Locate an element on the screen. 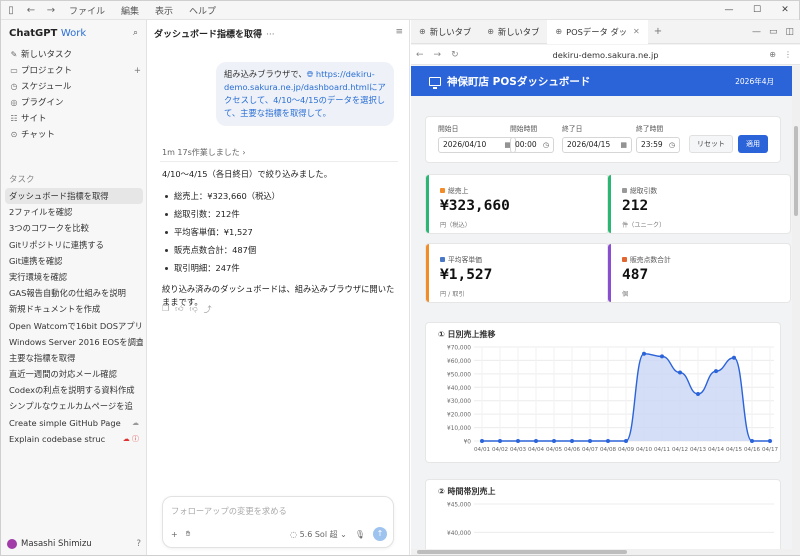  share-icon: ⤴ is located at coordinates (208, 309).